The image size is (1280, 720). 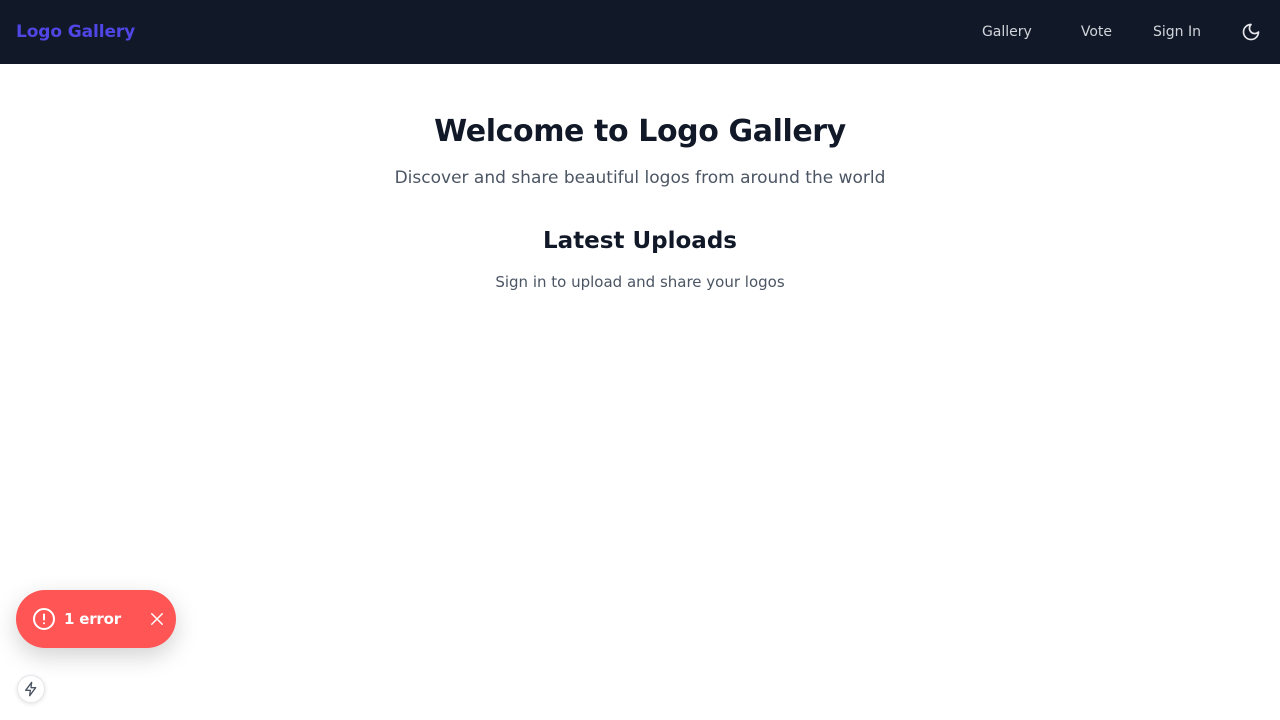 I want to click on devtools-button, so click(x=31, y=689).